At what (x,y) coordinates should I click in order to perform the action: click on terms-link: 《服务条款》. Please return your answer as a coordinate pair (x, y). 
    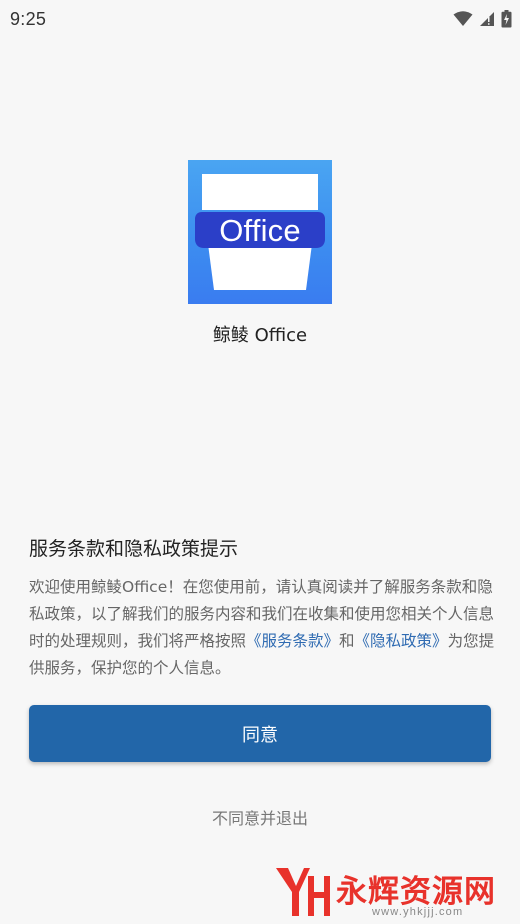
    Looking at the image, I should click on (292, 641).